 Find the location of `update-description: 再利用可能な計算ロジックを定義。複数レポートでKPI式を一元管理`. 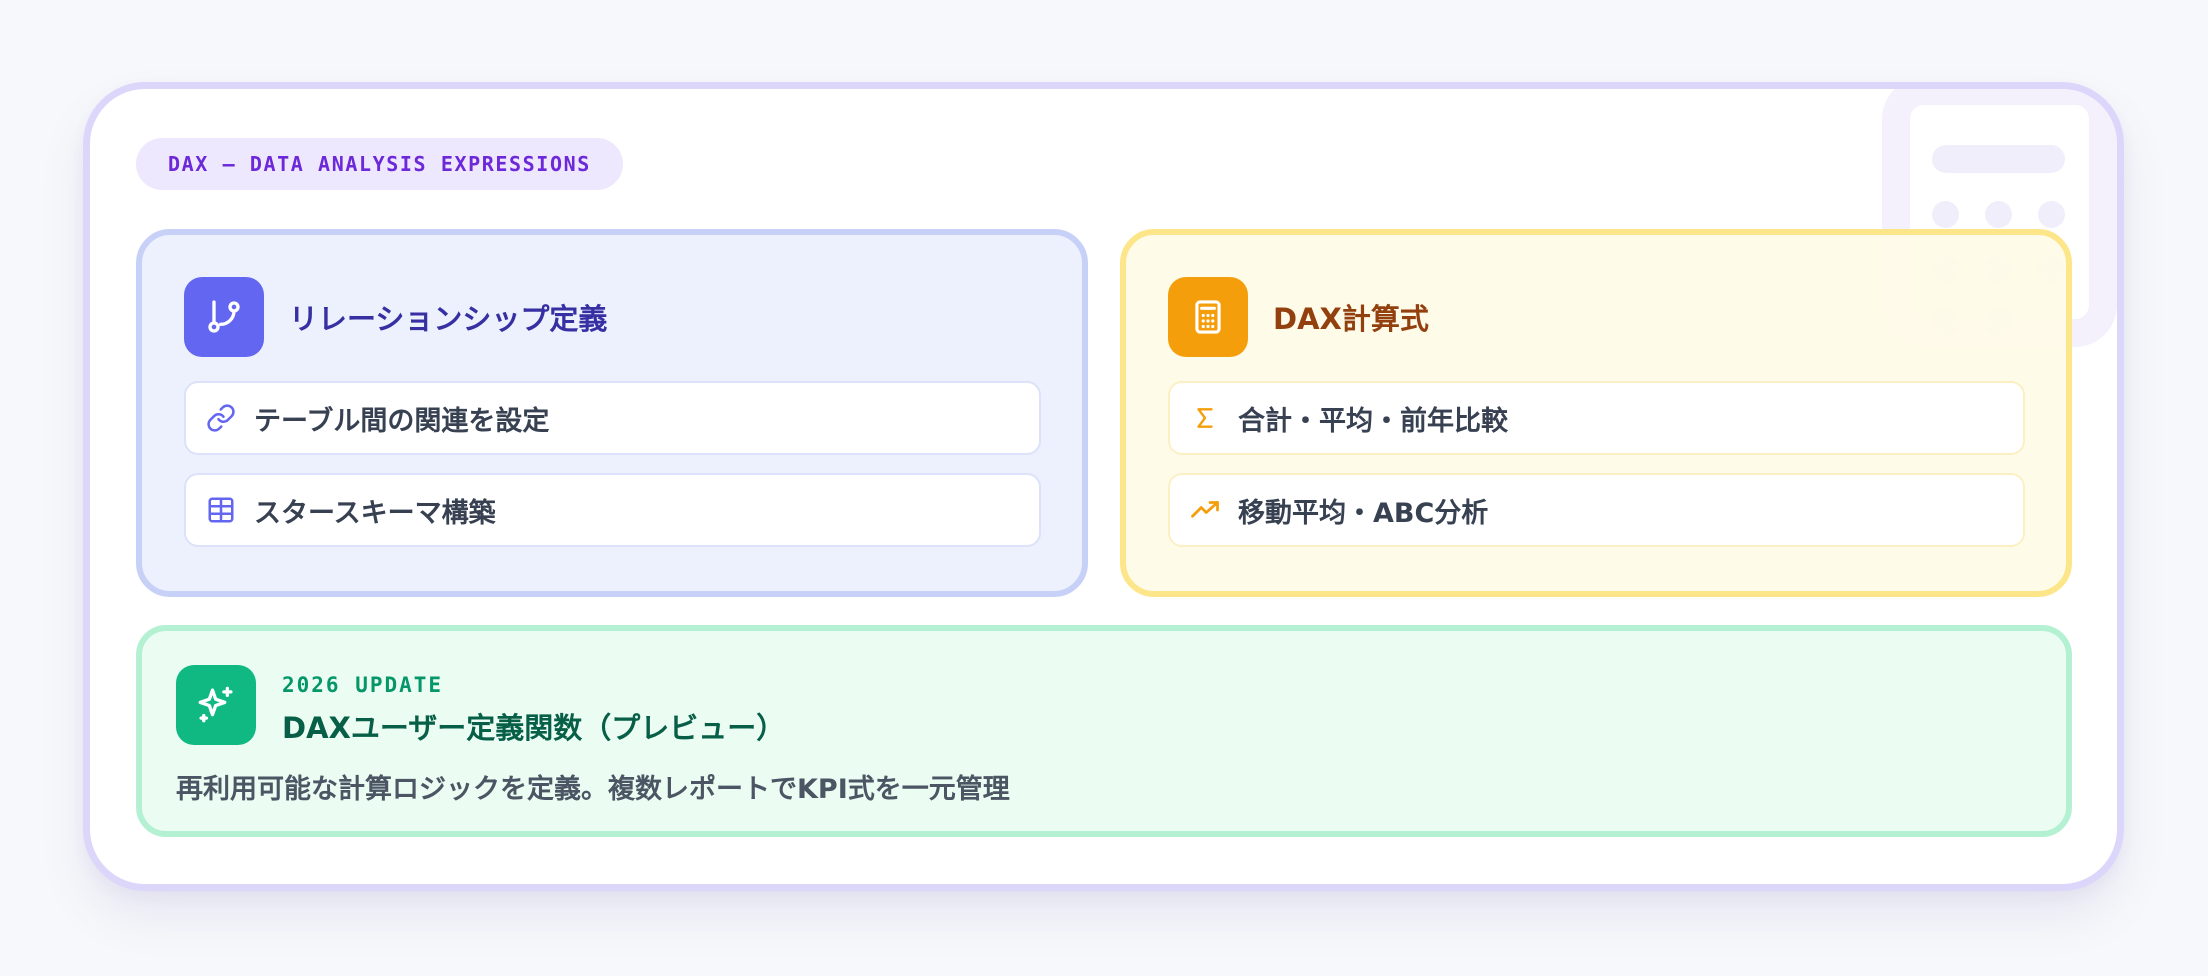

update-description: 再利用可能な計算ロジックを定義。複数レポートでKPI式を一元管理 is located at coordinates (593, 789).